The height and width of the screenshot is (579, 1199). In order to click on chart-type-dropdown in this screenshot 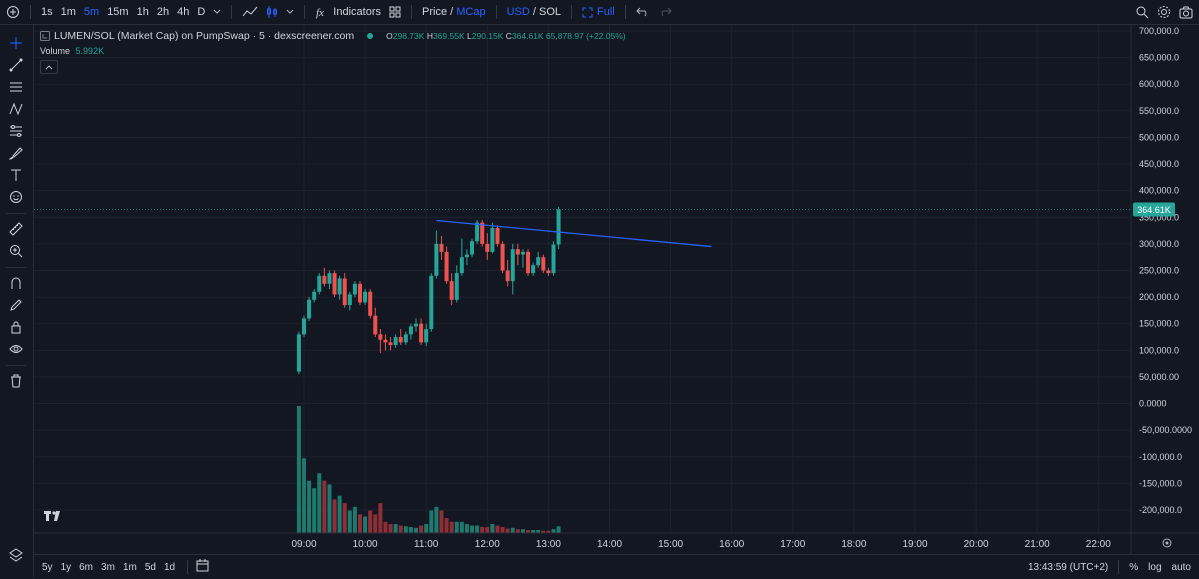, I will do `click(290, 12)`.